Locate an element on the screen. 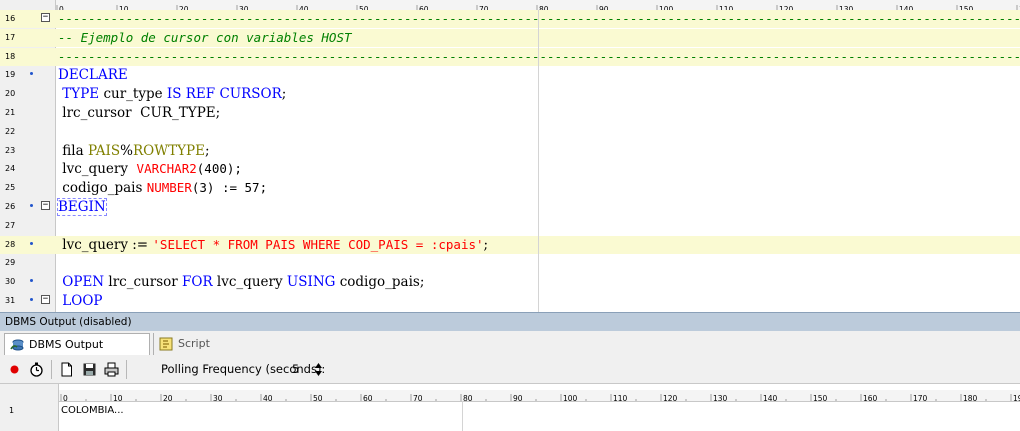  polling-frequency-label: Polling Frequency (seconds): is located at coordinates (243, 369).